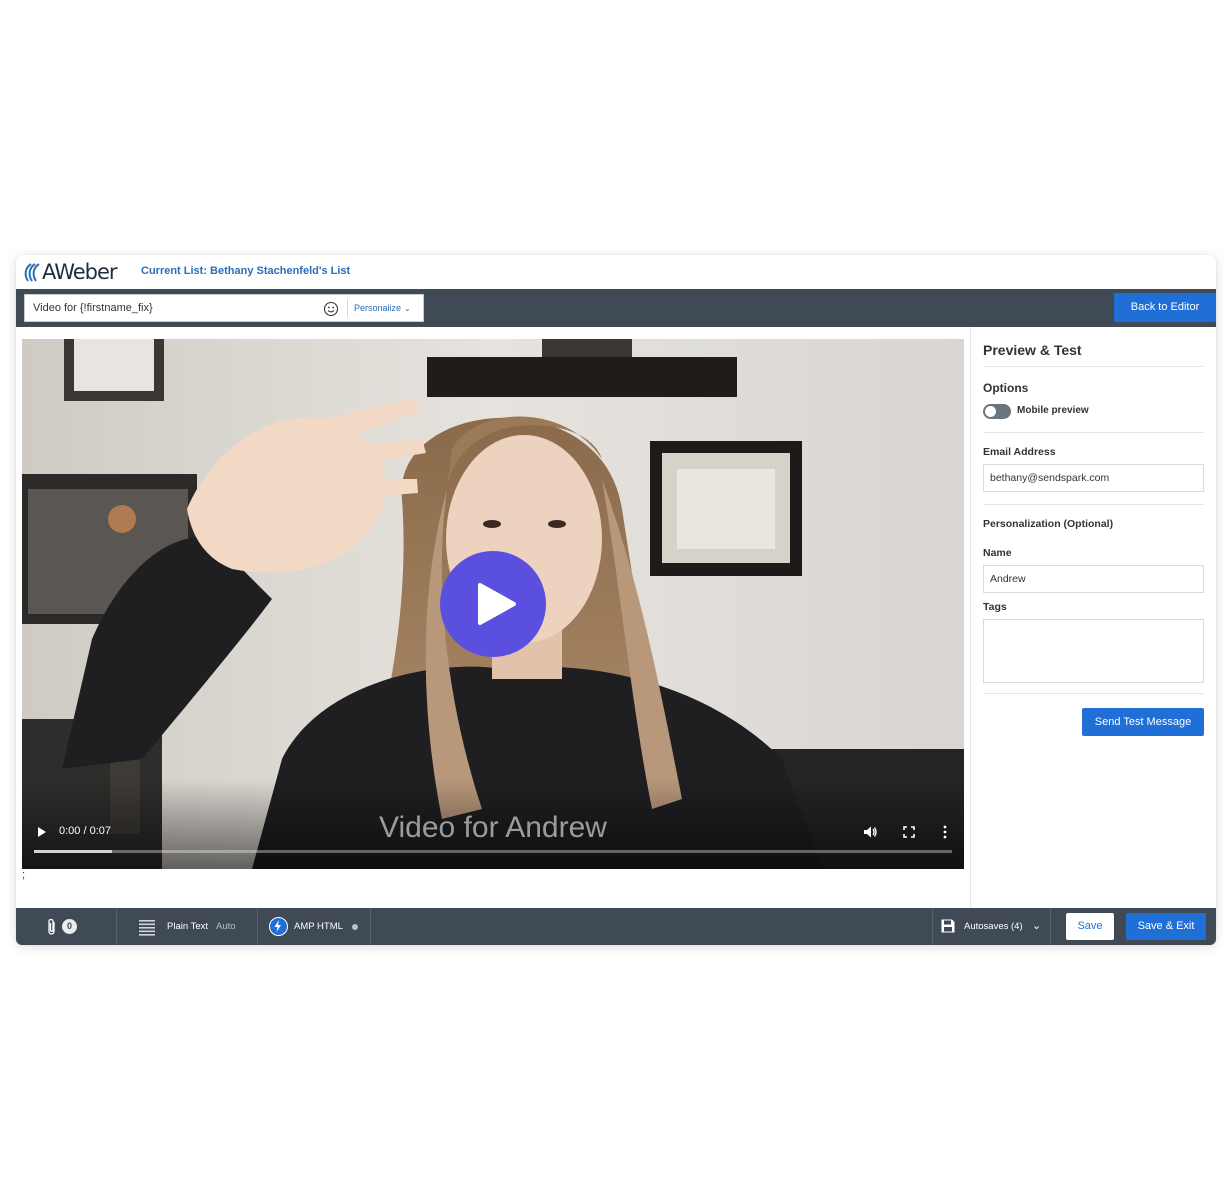 This screenshot has height=1200, width=1232. I want to click on amp-status-dot, so click(355, 927).